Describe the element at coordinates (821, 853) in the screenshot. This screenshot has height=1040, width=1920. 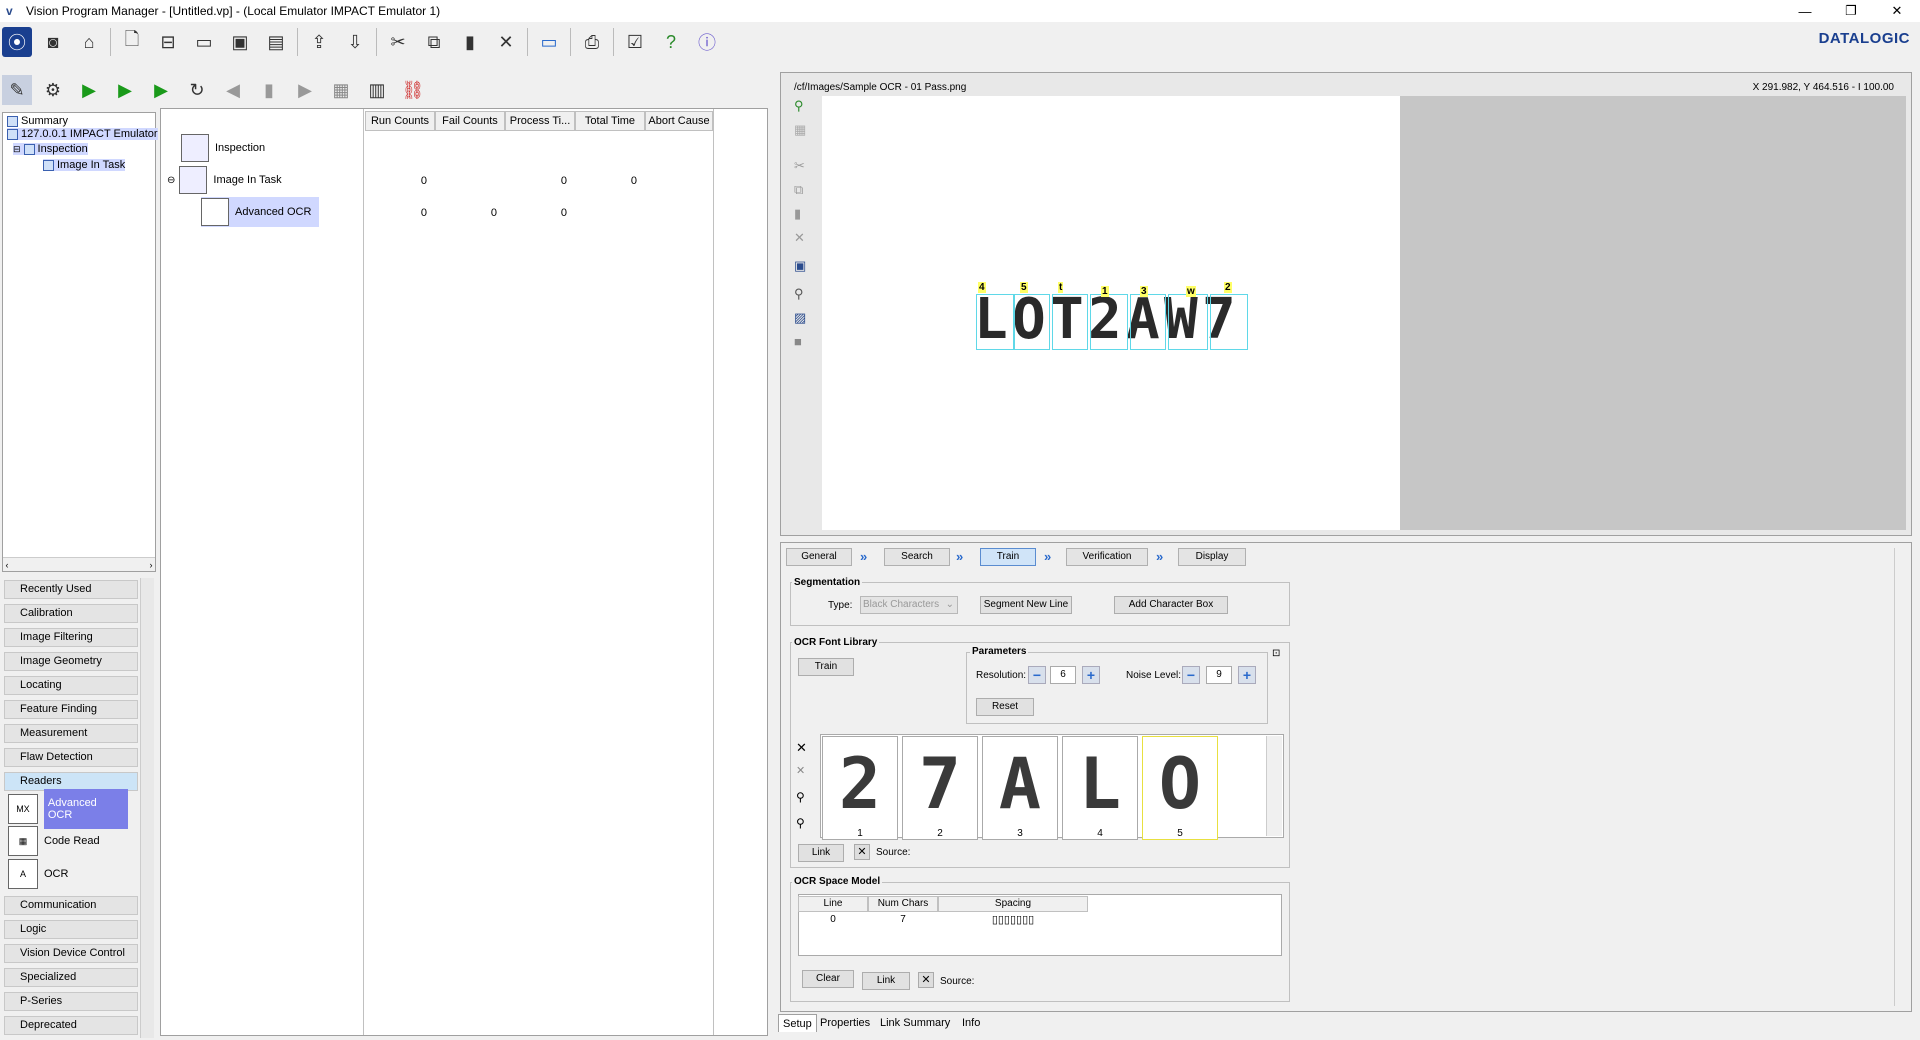
I see `font-link-button: Link` at that location.